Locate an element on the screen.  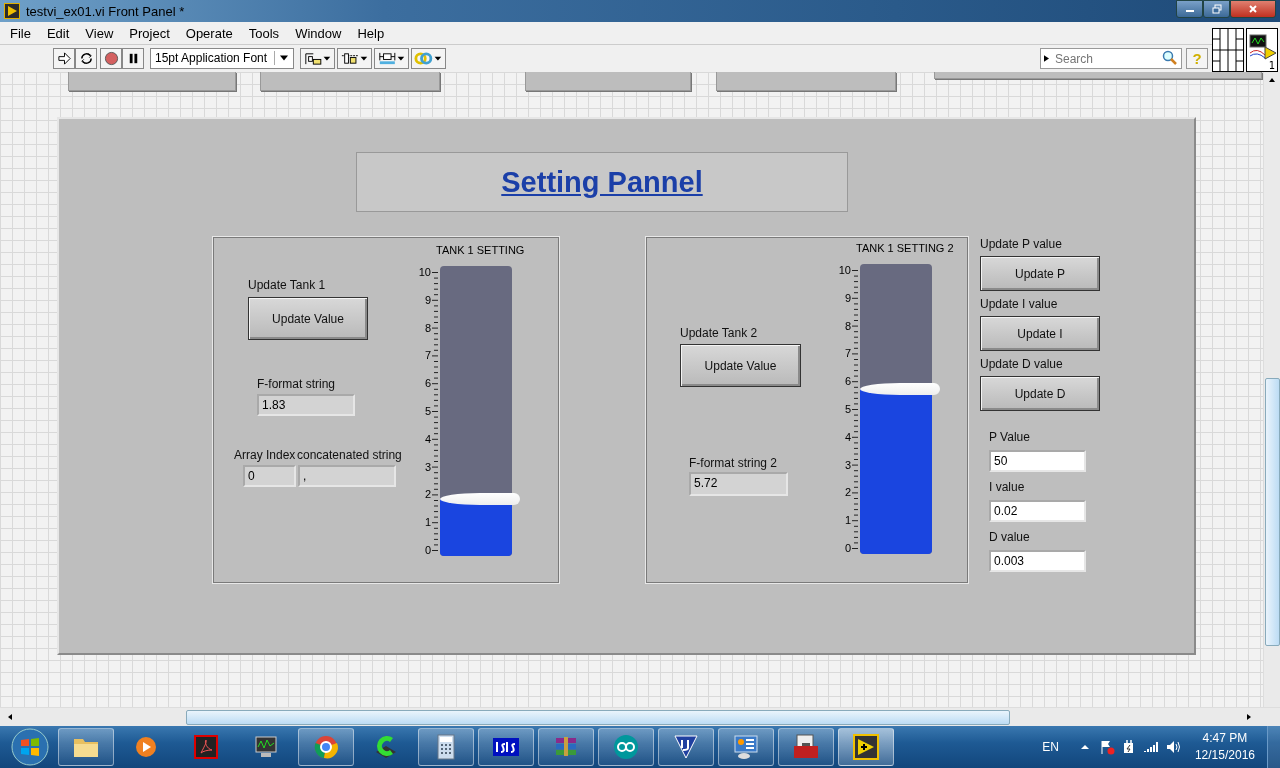
horizontal-scrollbar is located at coordinates (640, 716).